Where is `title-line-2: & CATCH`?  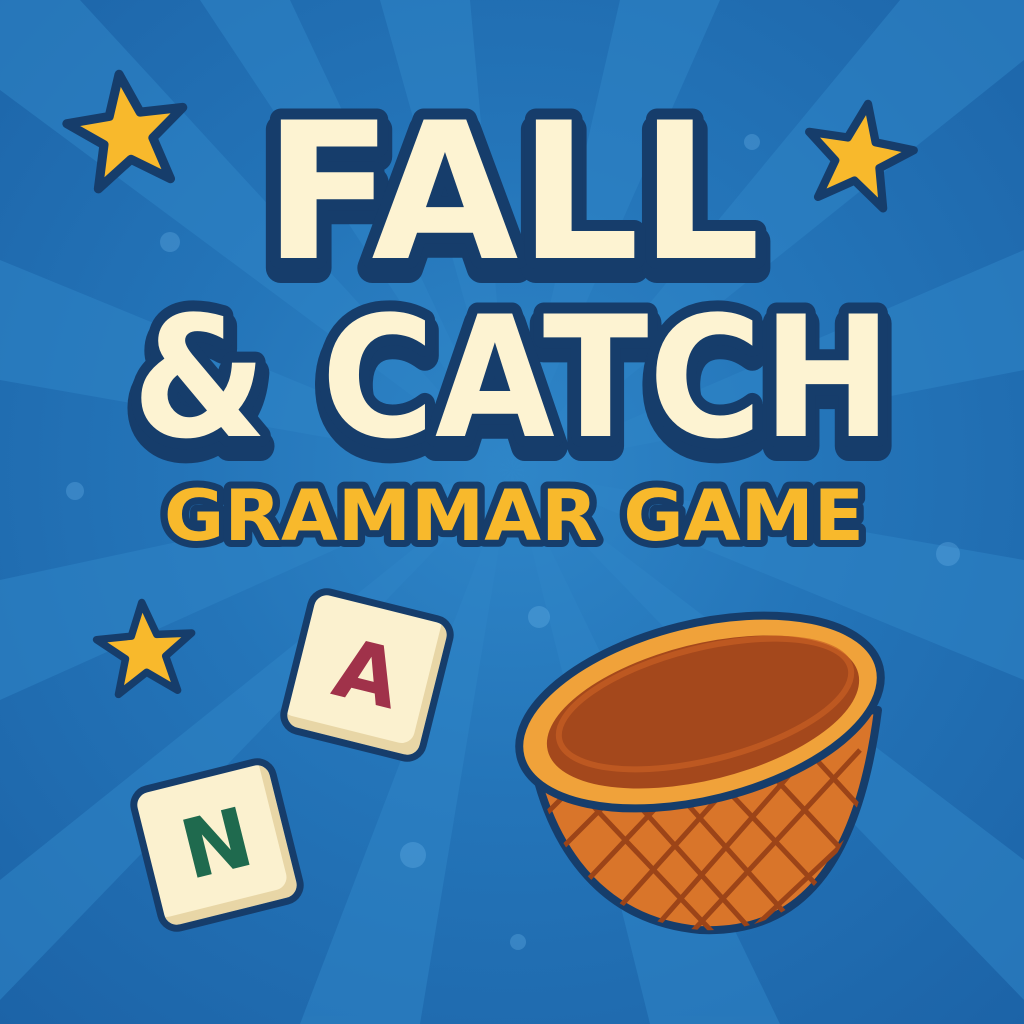 title-line-2: & CATCH is located at coordinates (512, 378).